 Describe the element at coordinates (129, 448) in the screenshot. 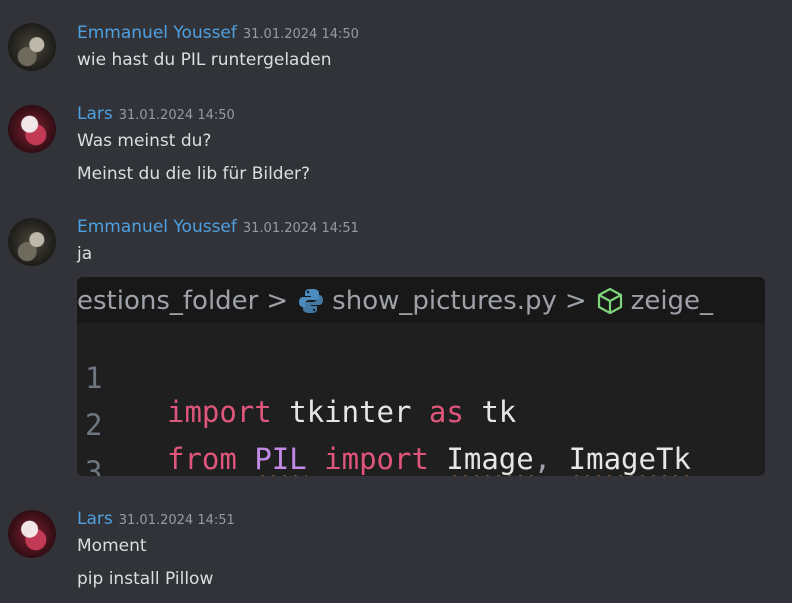

I see `code-line-3: 3` at that location.